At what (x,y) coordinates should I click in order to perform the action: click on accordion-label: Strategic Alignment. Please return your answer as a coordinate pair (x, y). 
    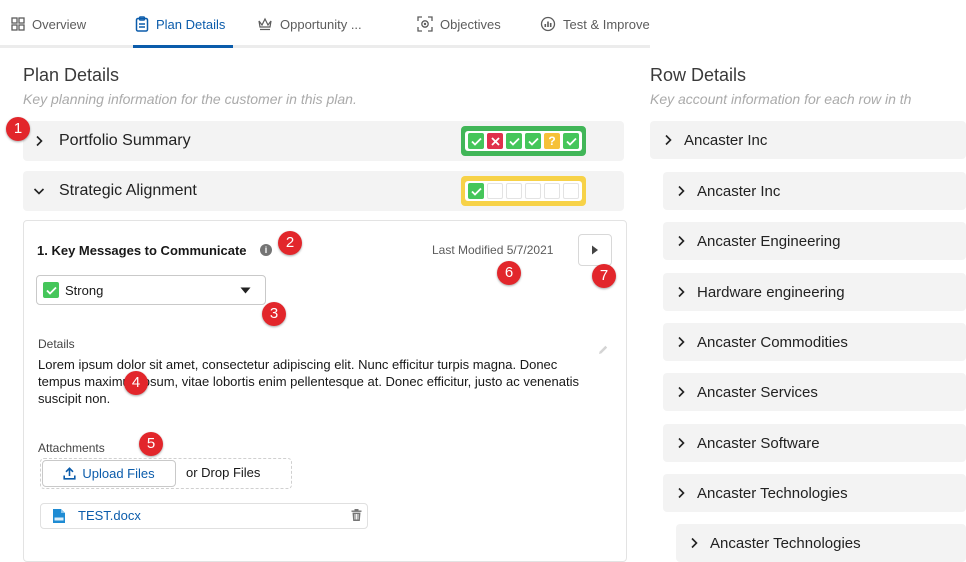
    Looking at the image, I should click on (128, 190).